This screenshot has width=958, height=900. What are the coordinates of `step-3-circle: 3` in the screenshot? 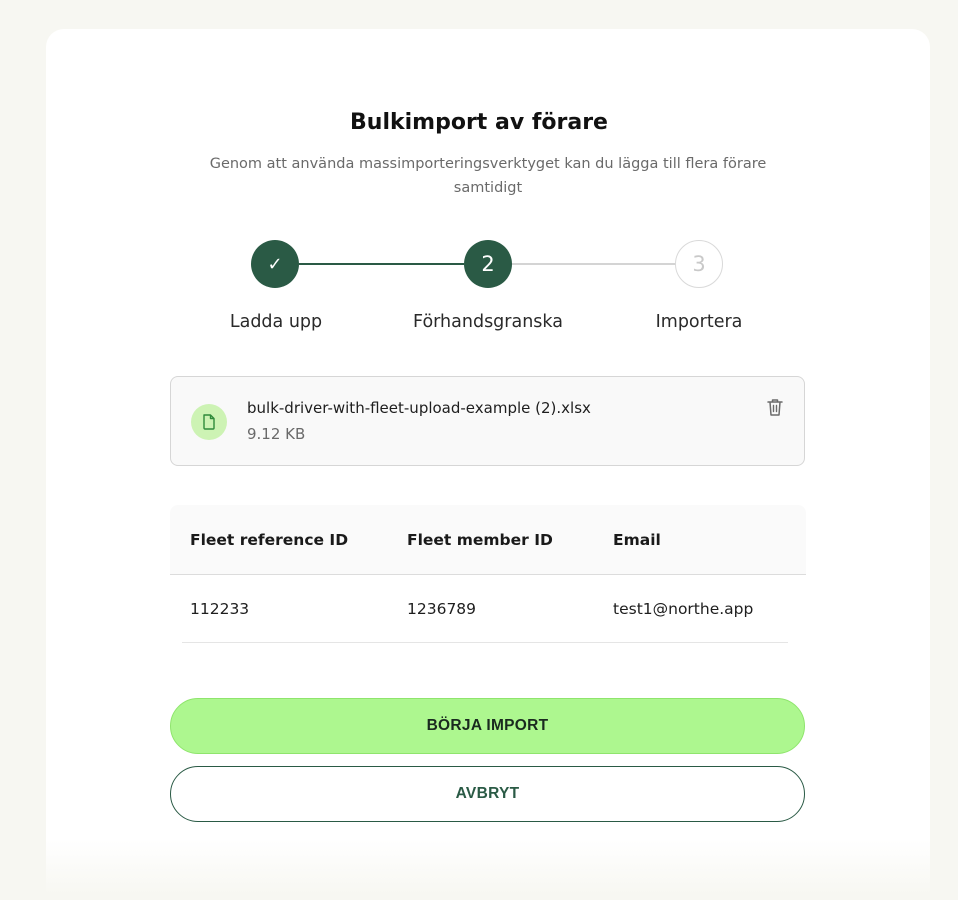 It's located at (699, 264).